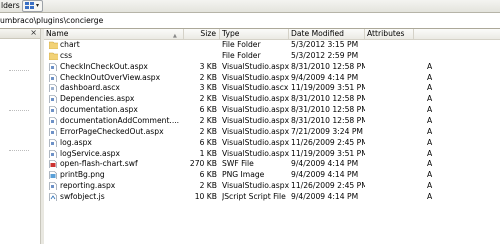  Describe the element at coordinates (121, 132) in the screenshot. I see `file-name: ErrorPageCheckedOut.aspx` at that location.